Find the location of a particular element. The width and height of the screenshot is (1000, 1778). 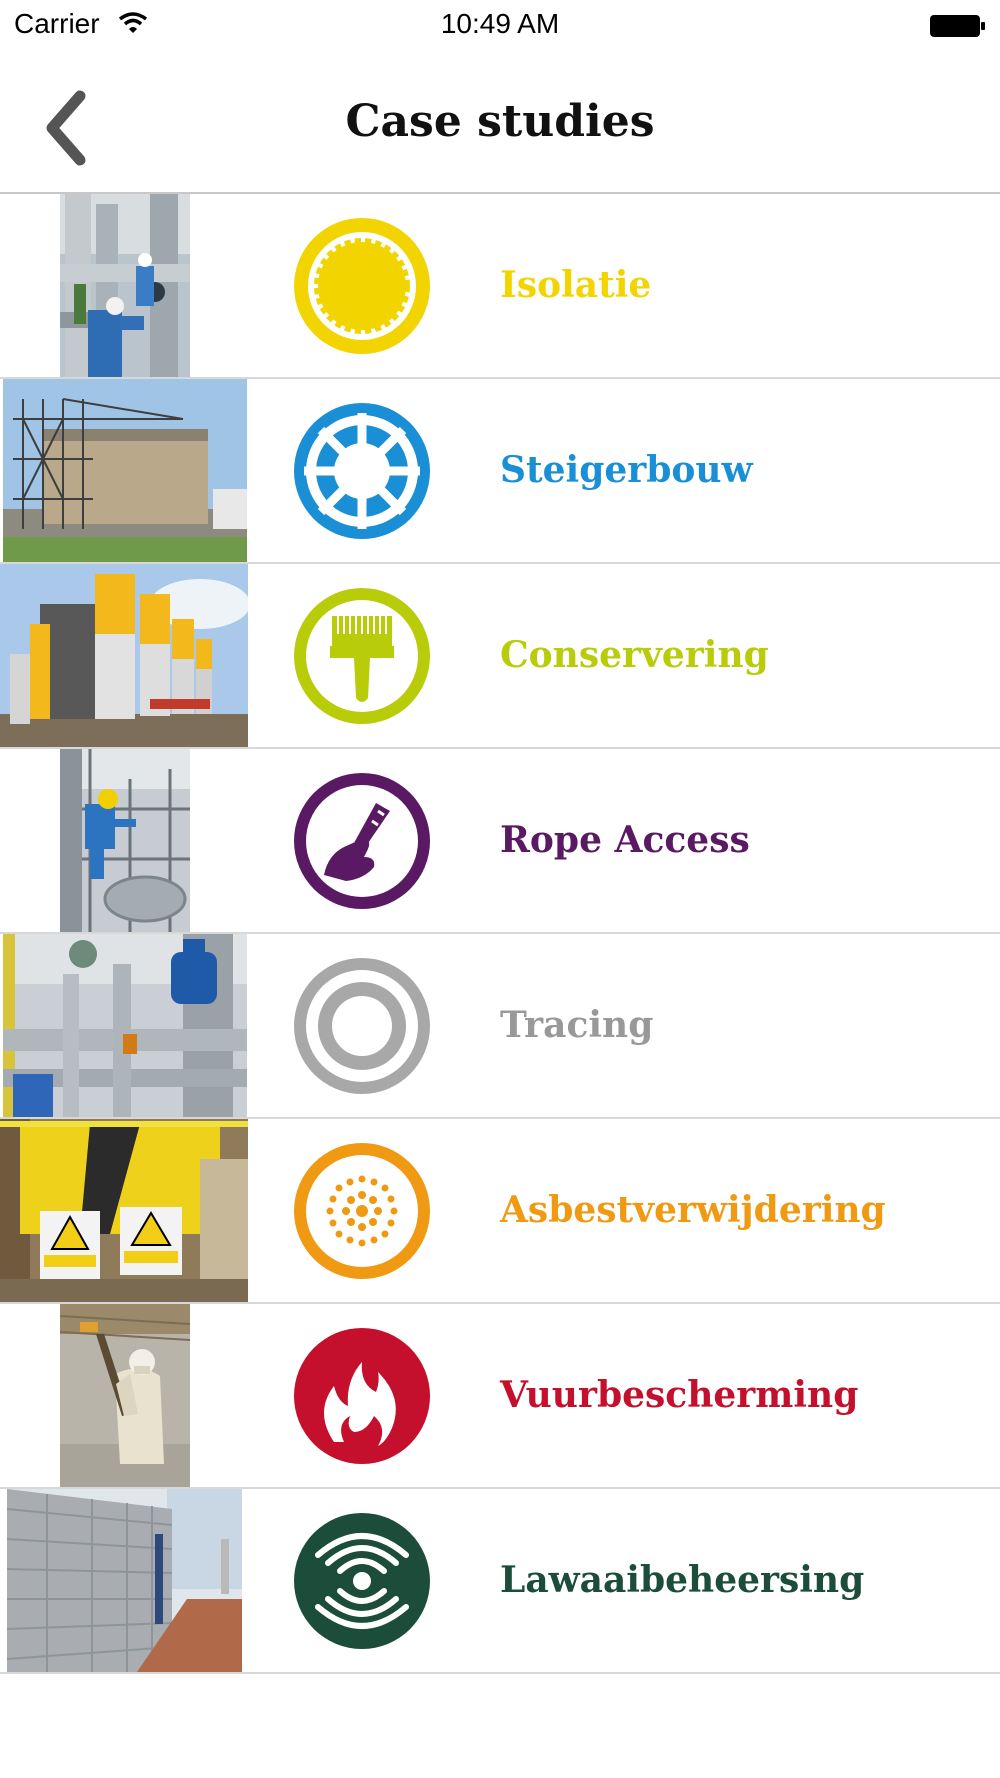

list-item-lawaaibeheersing: Lawaaibeheersing is located at coordinates (500, 1581).